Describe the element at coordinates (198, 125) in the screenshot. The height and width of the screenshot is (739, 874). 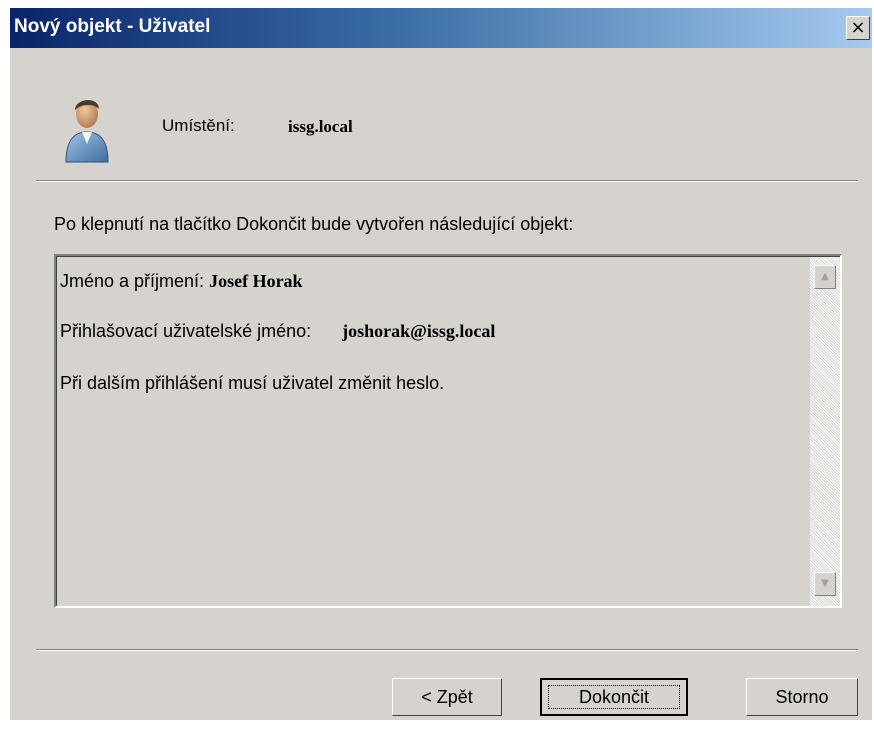
I see `location-label: Umístění:` at that location.